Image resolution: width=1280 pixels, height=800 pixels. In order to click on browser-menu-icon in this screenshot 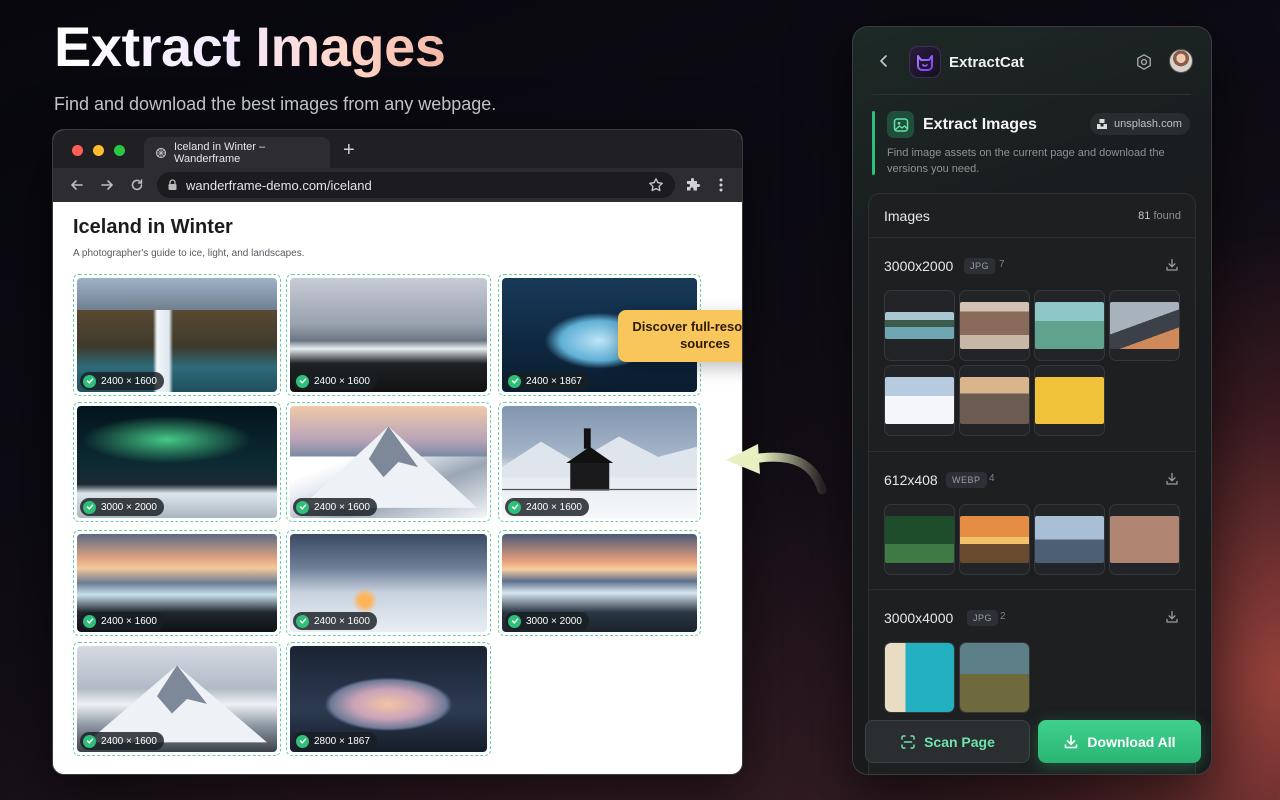, I will do `click(721, 185)`.